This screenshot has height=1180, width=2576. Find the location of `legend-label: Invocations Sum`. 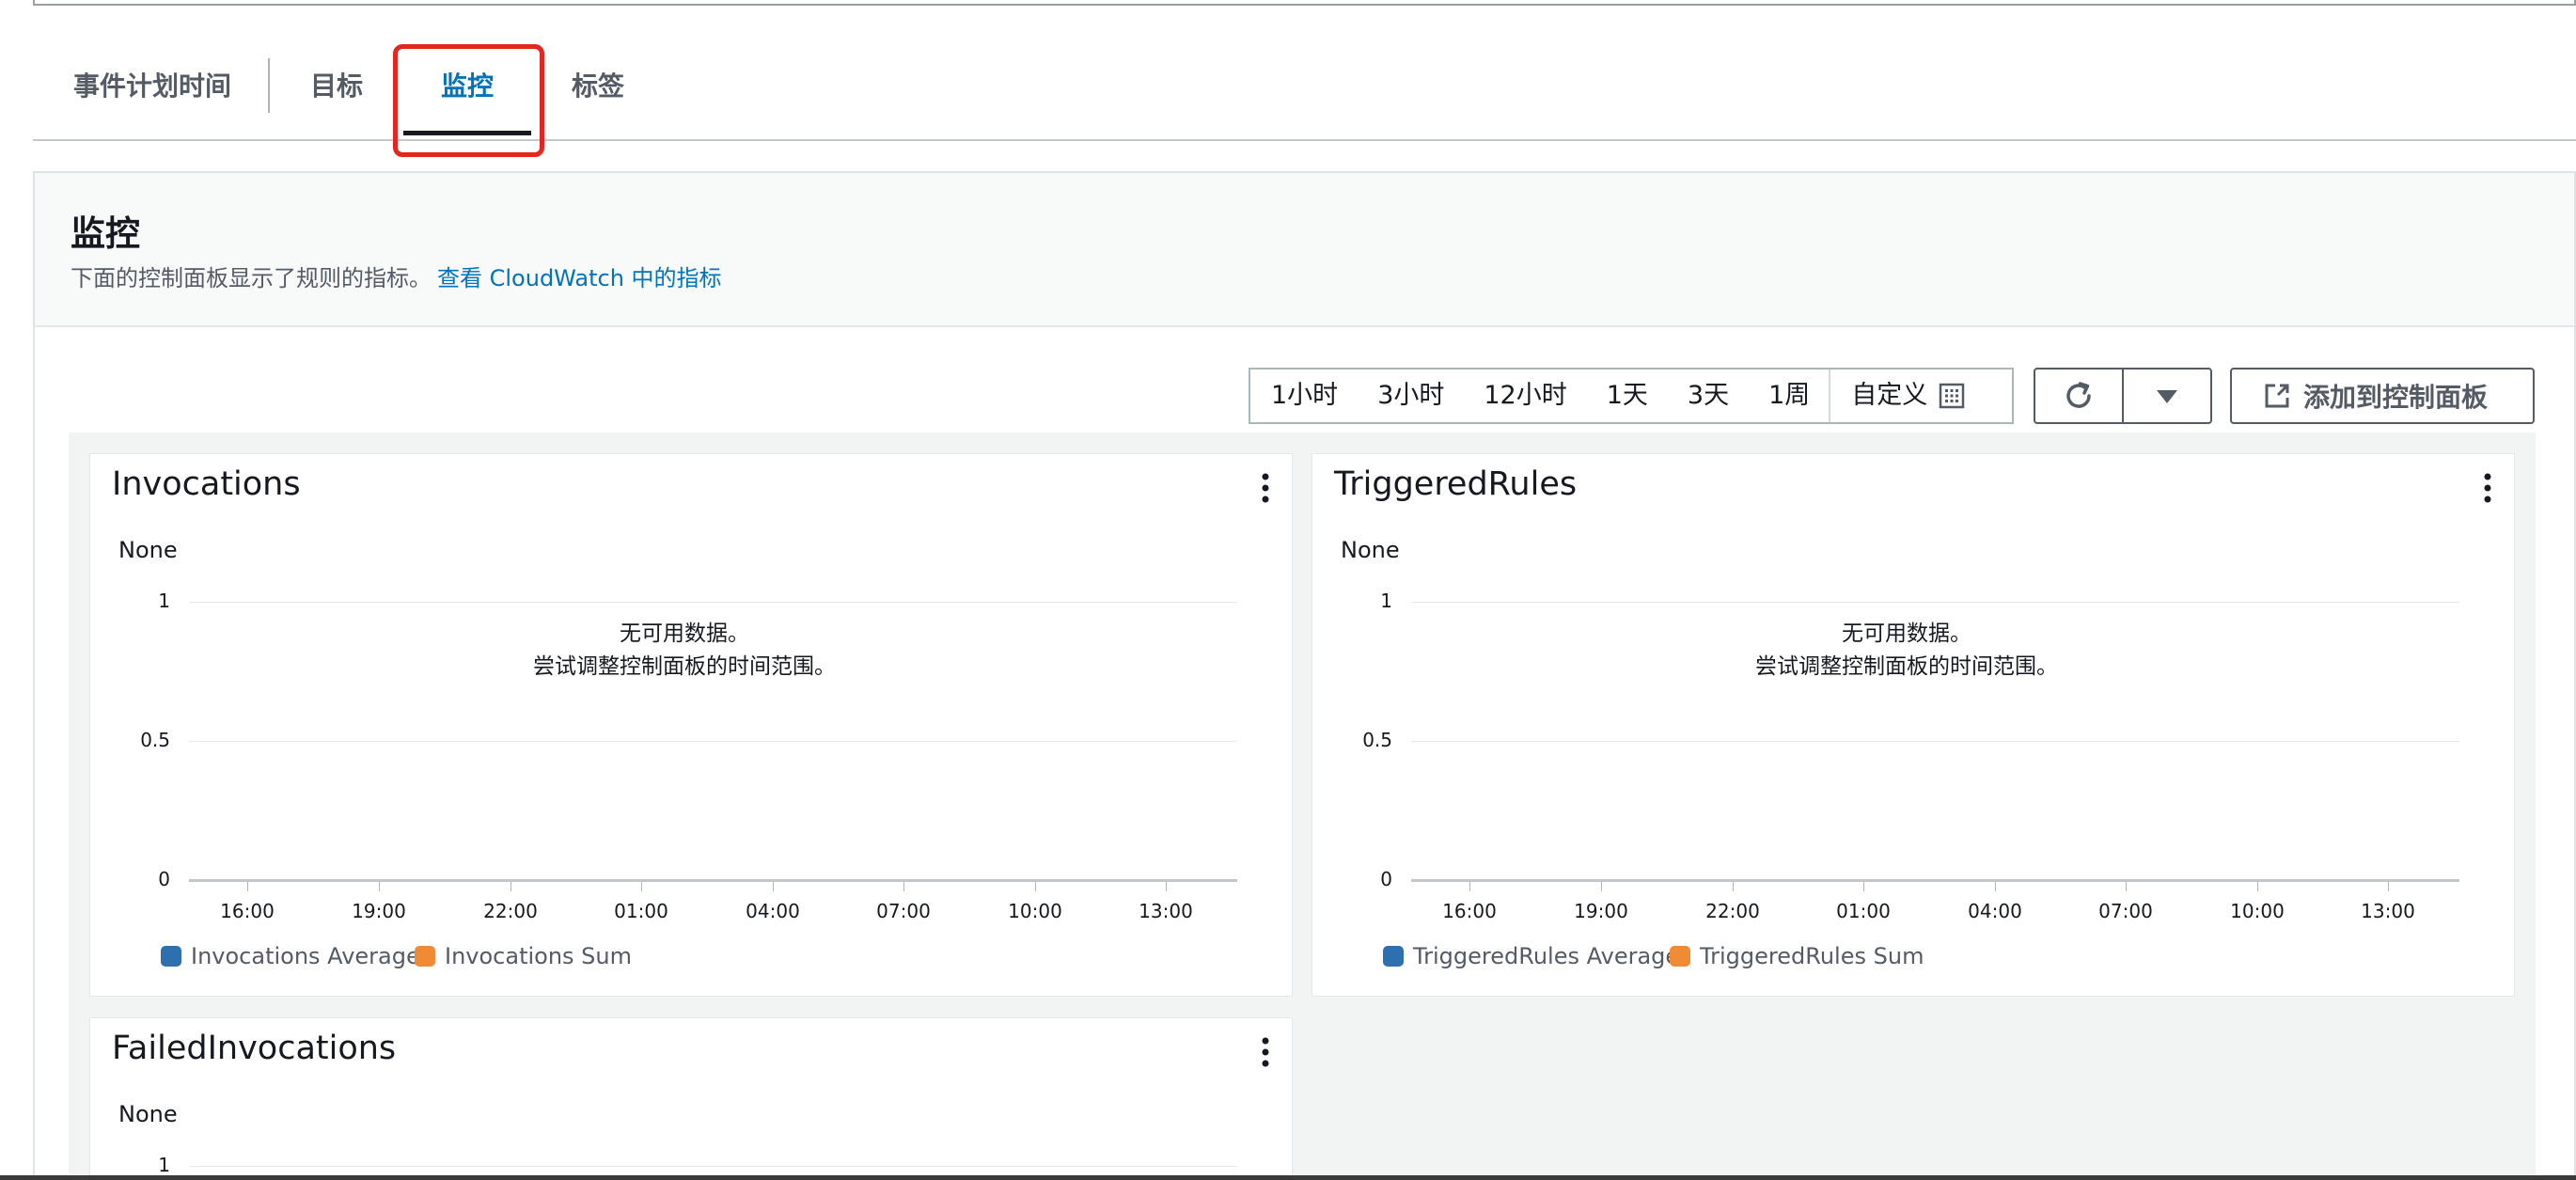

legend-label: Invocations Sum is located at coordinates (539, 956).